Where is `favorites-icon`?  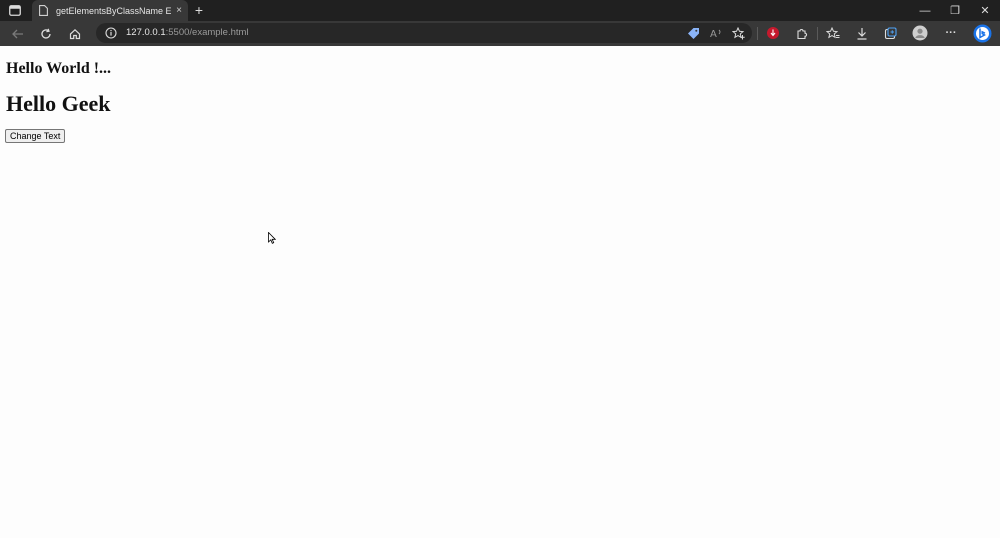 favorites-icon is located at coordinates (833, 33).